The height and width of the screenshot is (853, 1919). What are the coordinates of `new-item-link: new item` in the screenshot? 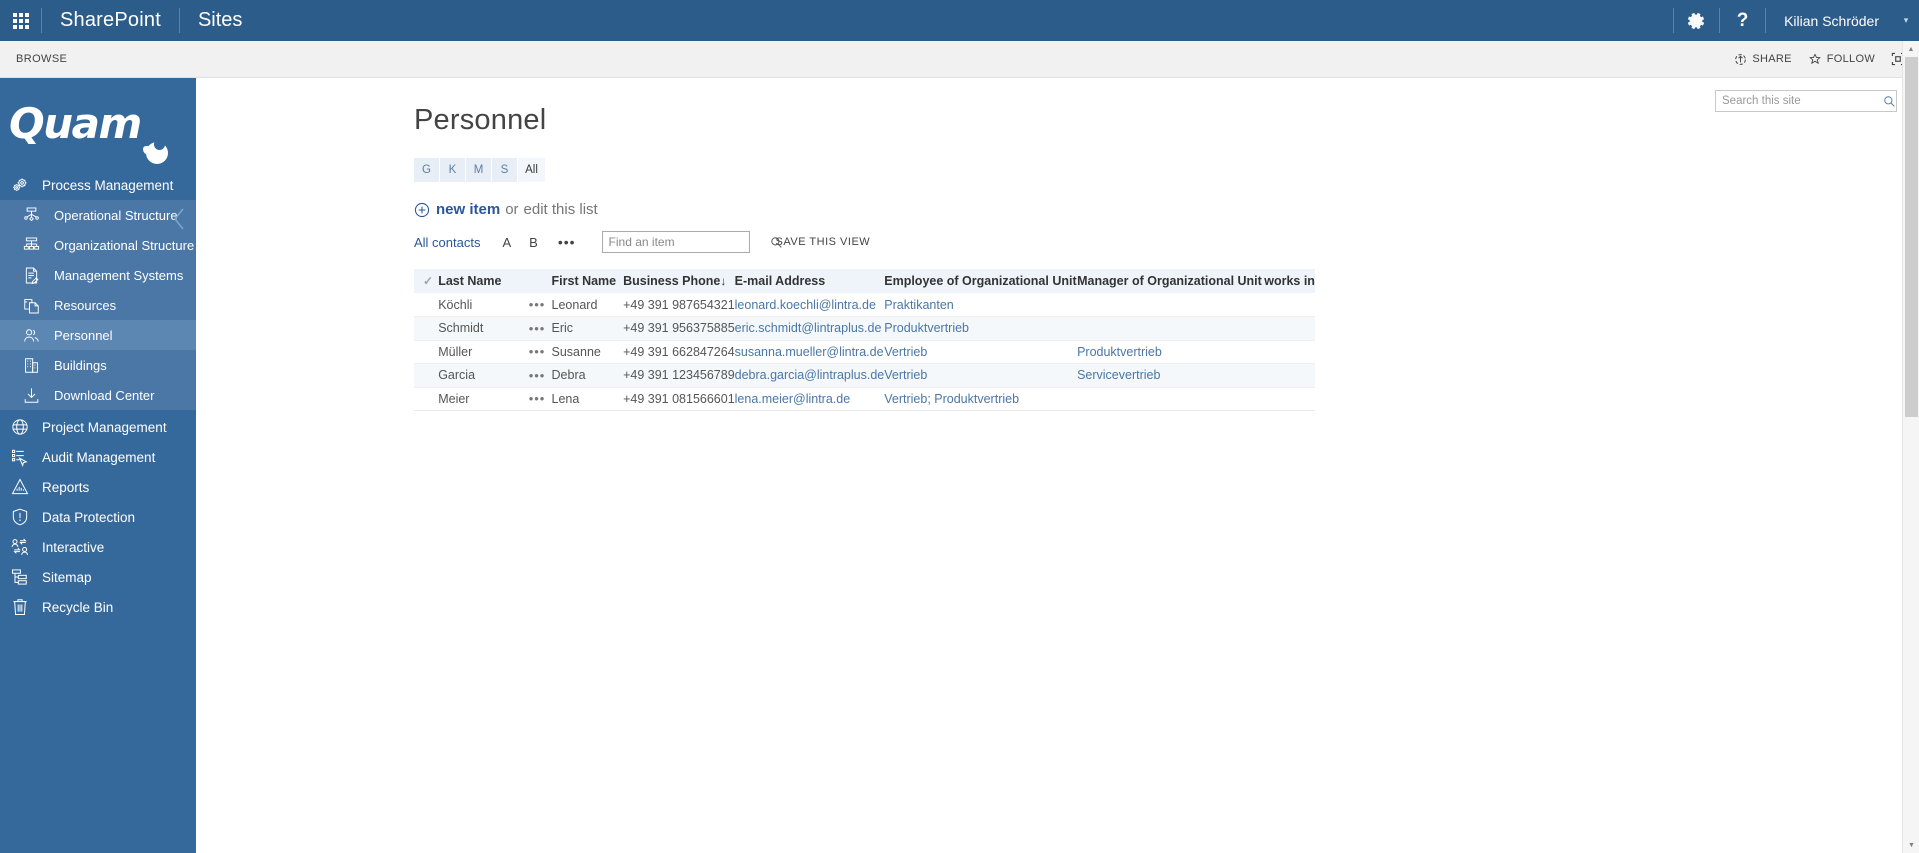 It's located at (468, 209).